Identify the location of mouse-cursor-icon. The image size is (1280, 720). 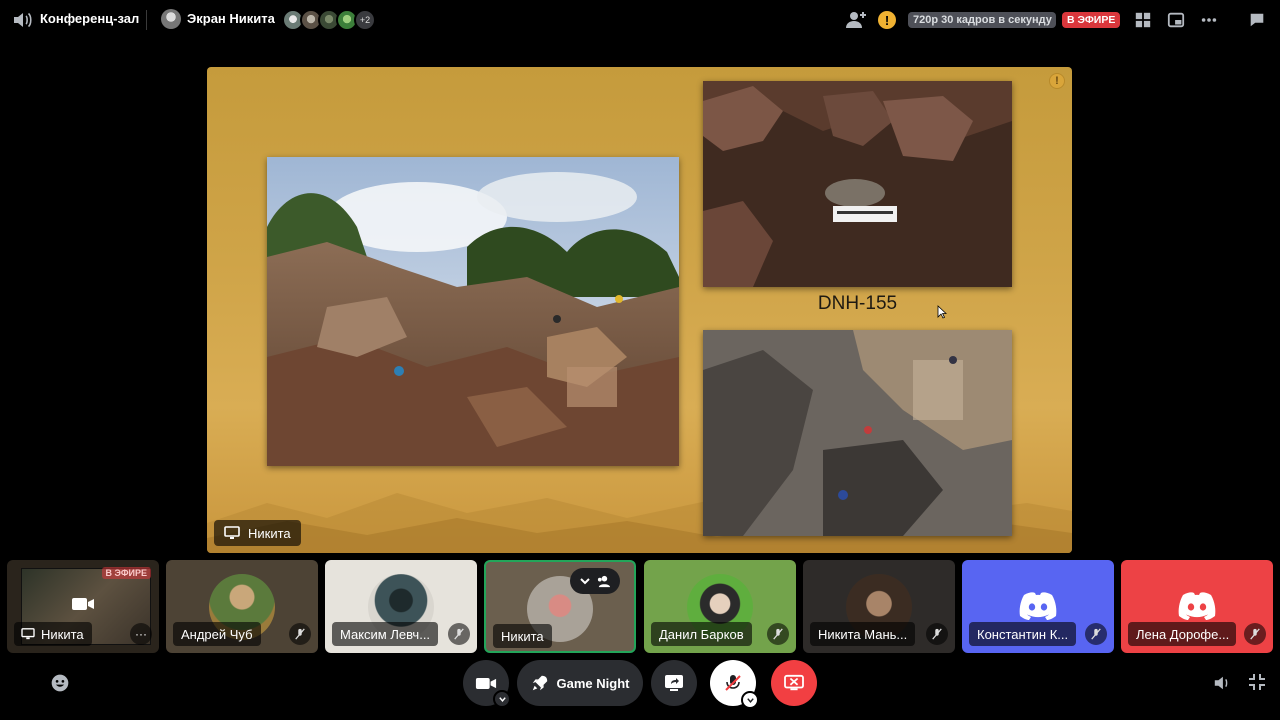
(942, 312).